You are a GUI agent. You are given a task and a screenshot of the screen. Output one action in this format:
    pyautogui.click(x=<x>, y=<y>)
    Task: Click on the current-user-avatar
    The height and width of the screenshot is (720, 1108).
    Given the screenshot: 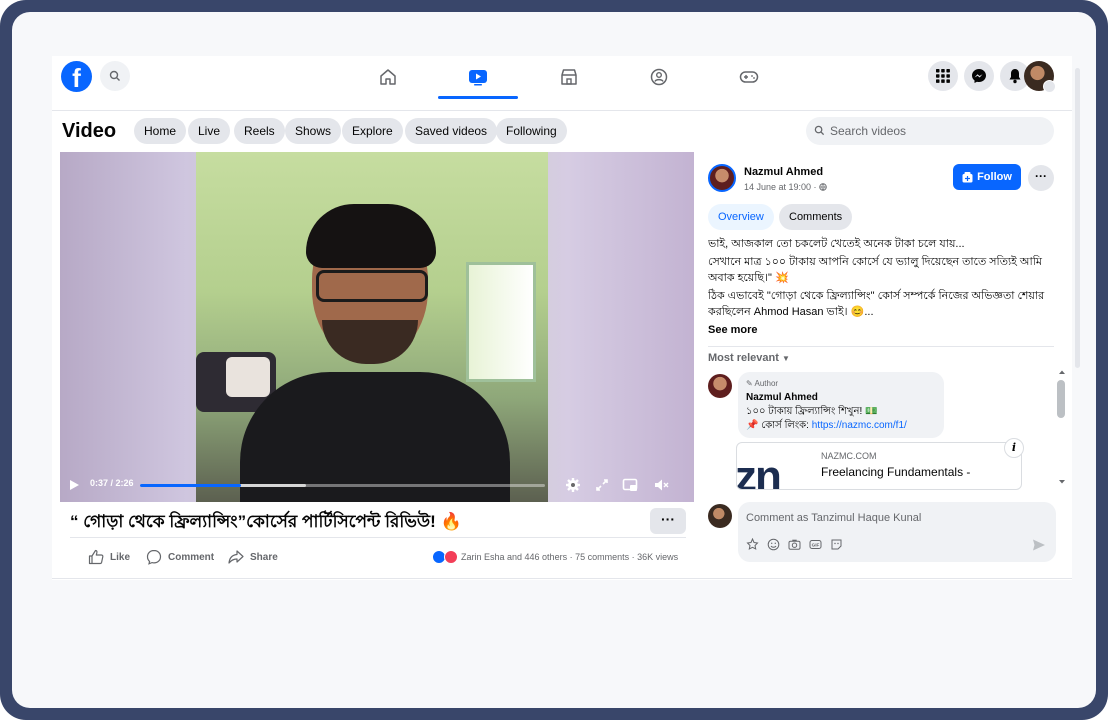 What is the action you would take?
    pyautogui.click(x=720, y=516)
    